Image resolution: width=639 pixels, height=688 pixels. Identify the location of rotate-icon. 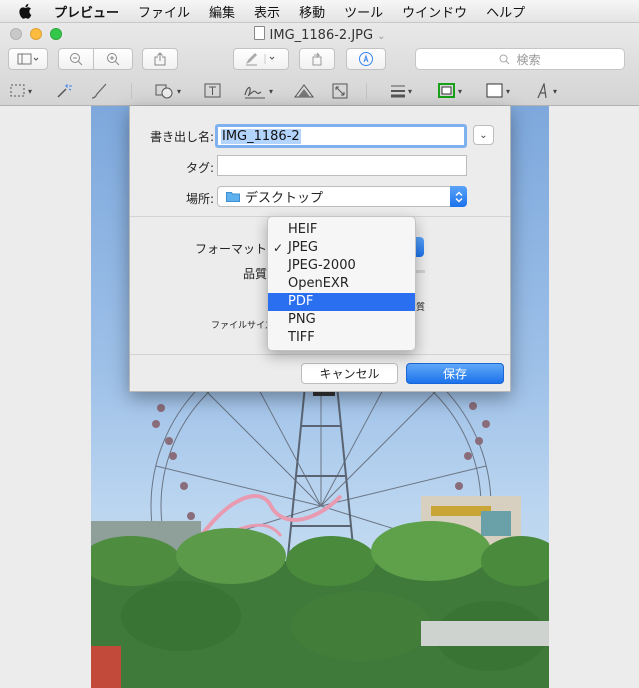
(317, 59).